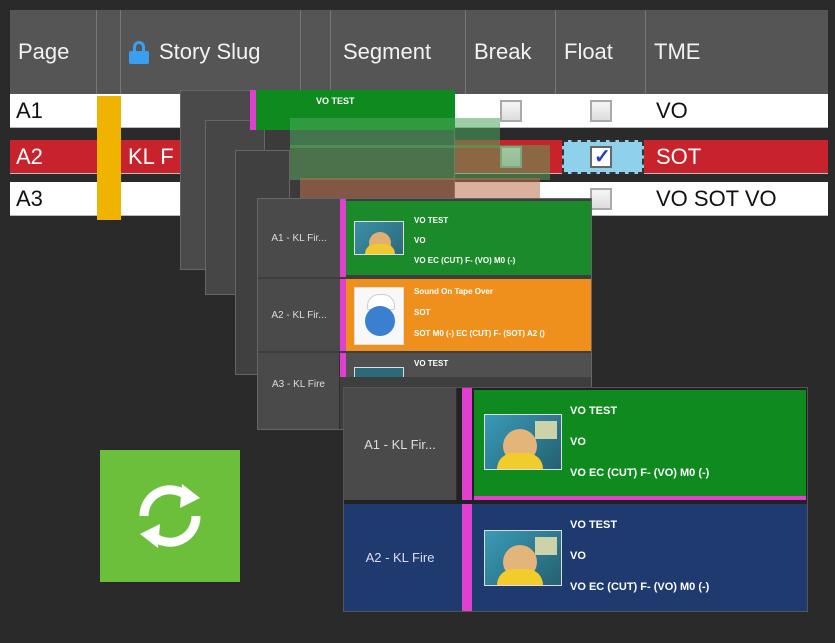 This screenshot has width=835, height=643. Describe the element at coordinates (109, 52) in the screenshot. I see `column-header-marker` at that location.